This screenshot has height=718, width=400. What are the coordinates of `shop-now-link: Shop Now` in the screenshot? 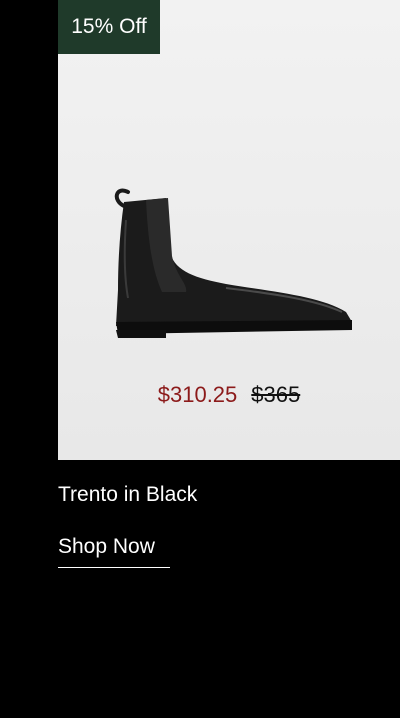 It's located at (114, 551).